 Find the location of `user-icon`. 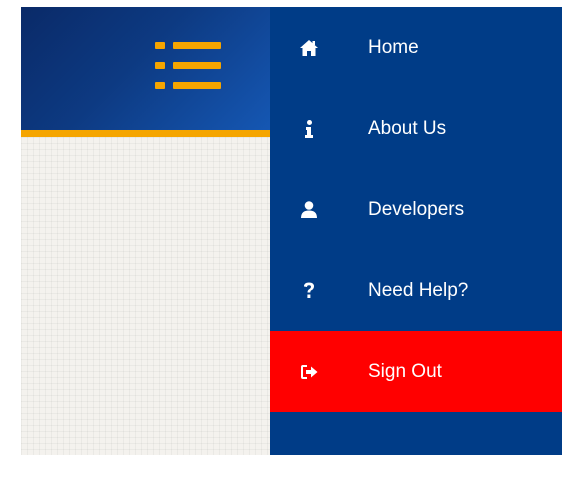

user-icon is located at coordinates (309, 210).